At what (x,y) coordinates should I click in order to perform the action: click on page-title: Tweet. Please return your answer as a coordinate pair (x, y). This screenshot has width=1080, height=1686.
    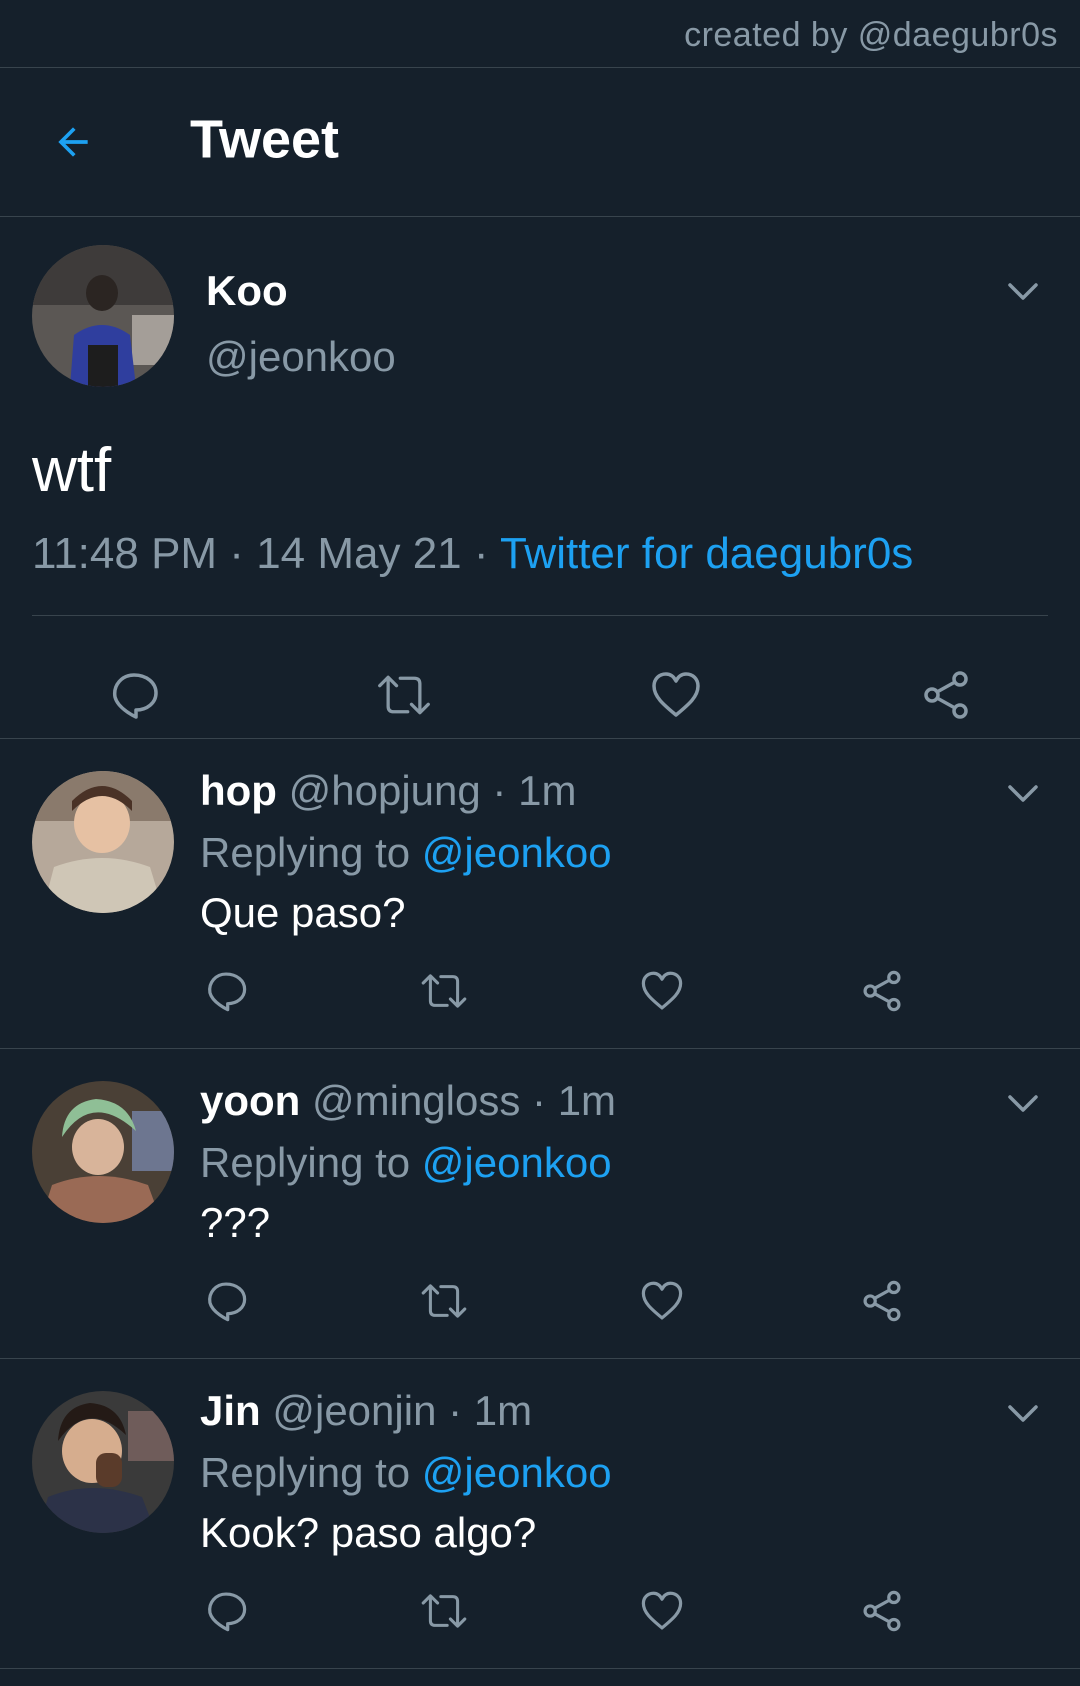
    Looking at the image, I should click on (265, 139).